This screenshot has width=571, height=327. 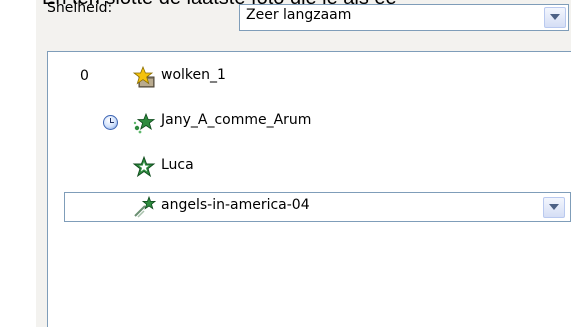 What do you see at coordinates (143, 76) in the screenshot?
I see `folder-star-icon` at bounding box center [143, 76].